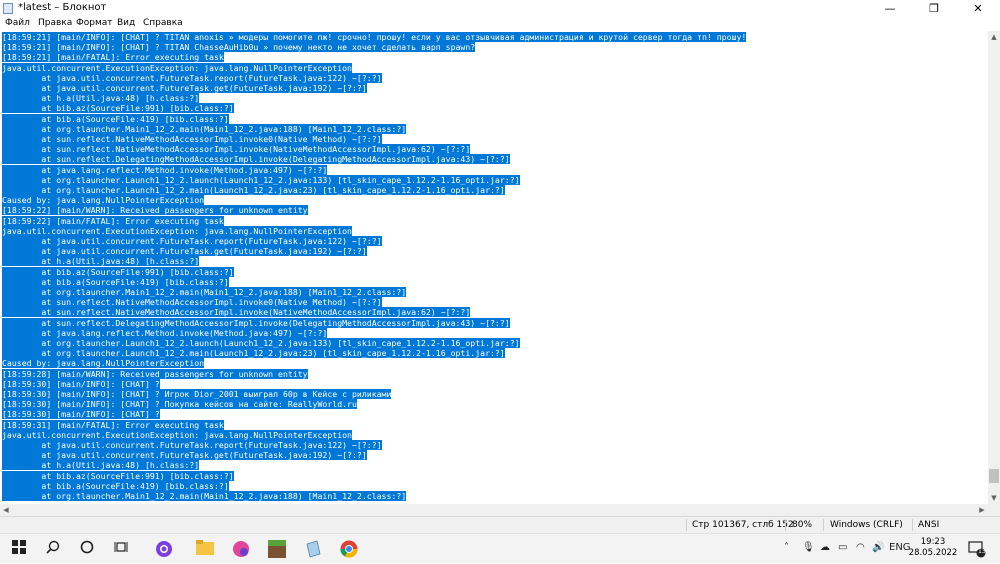 The width and height of the screenshot is (1000, 564). What do you see at coordinates (313, 549) in the screenshot?
I see `notepad-task-icon` at bounding box center [313, 549].